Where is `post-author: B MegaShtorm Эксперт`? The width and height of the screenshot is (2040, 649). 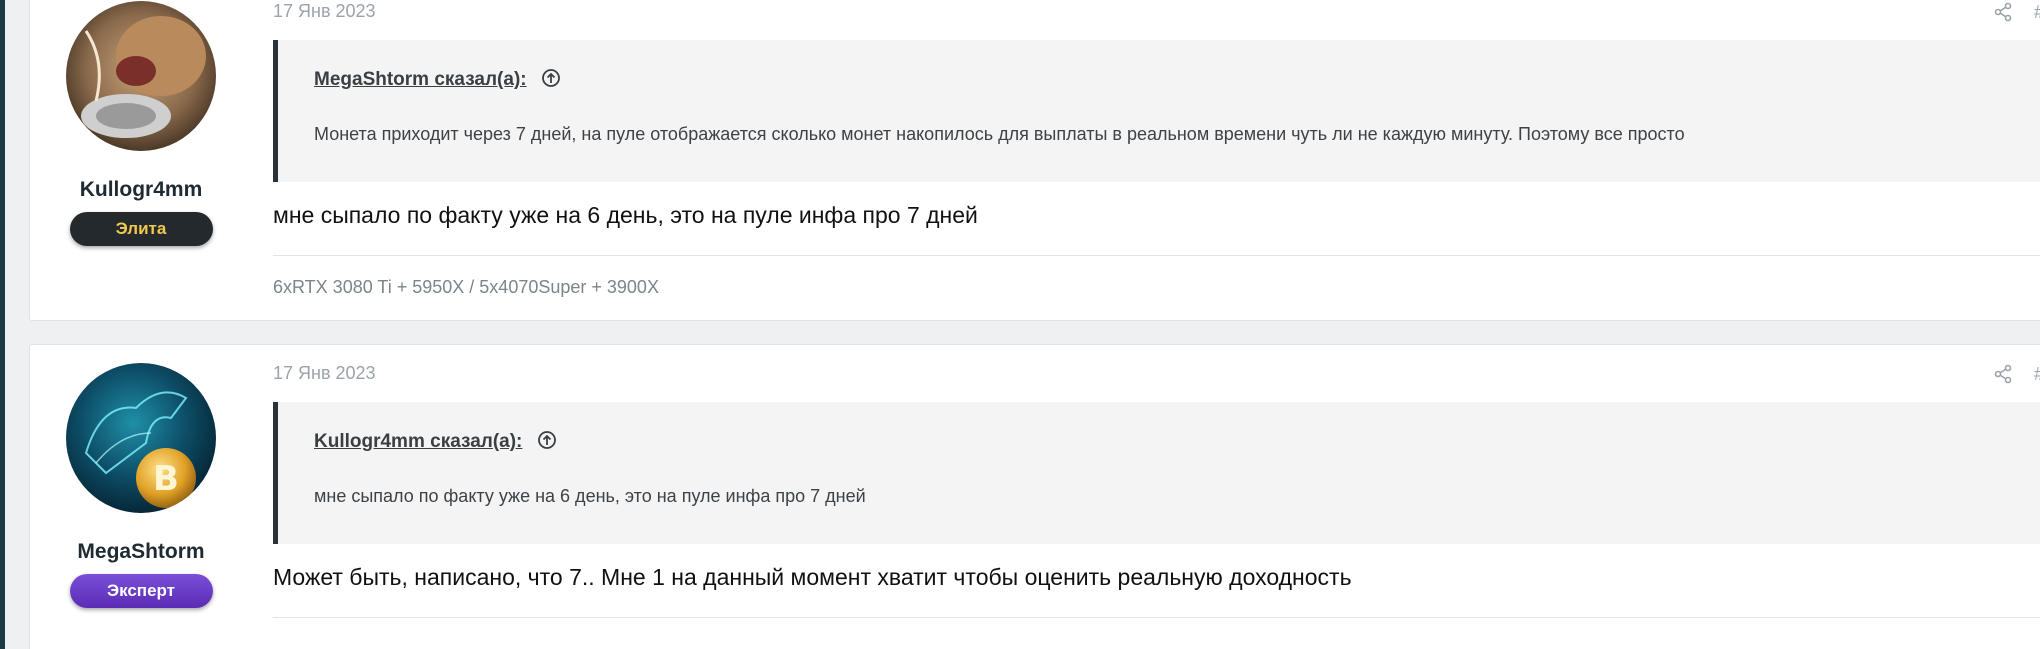 post-author: B MegaShtorm Эксперт is located at coordinates (141, 485).